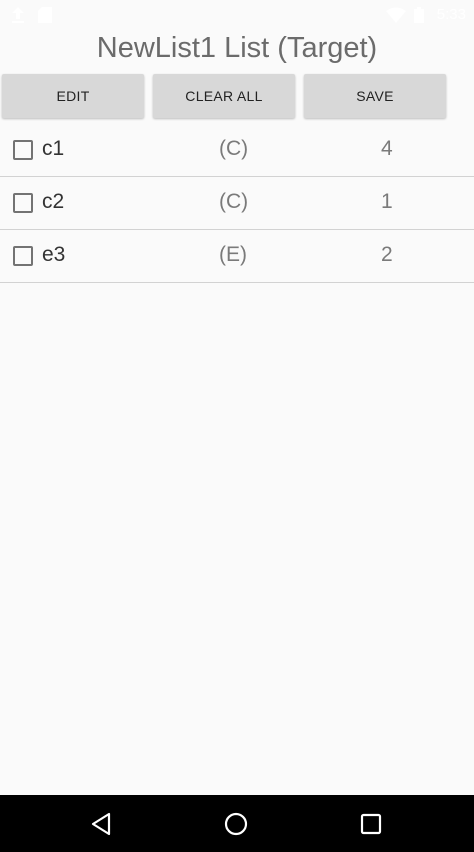  Describe the element at coordinates (237, 14) in the screenshot. I see `status-bar: 5:33` at that location.